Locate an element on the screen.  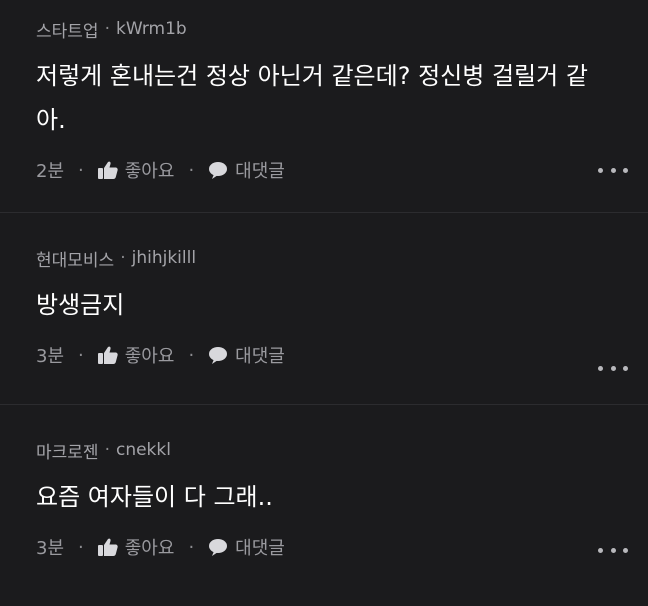
comment-text: 저렇게 혼내는건 정상 아닌거 같은데? 정신병 걸릴거 같 아. is located at coordinates (326, 98).